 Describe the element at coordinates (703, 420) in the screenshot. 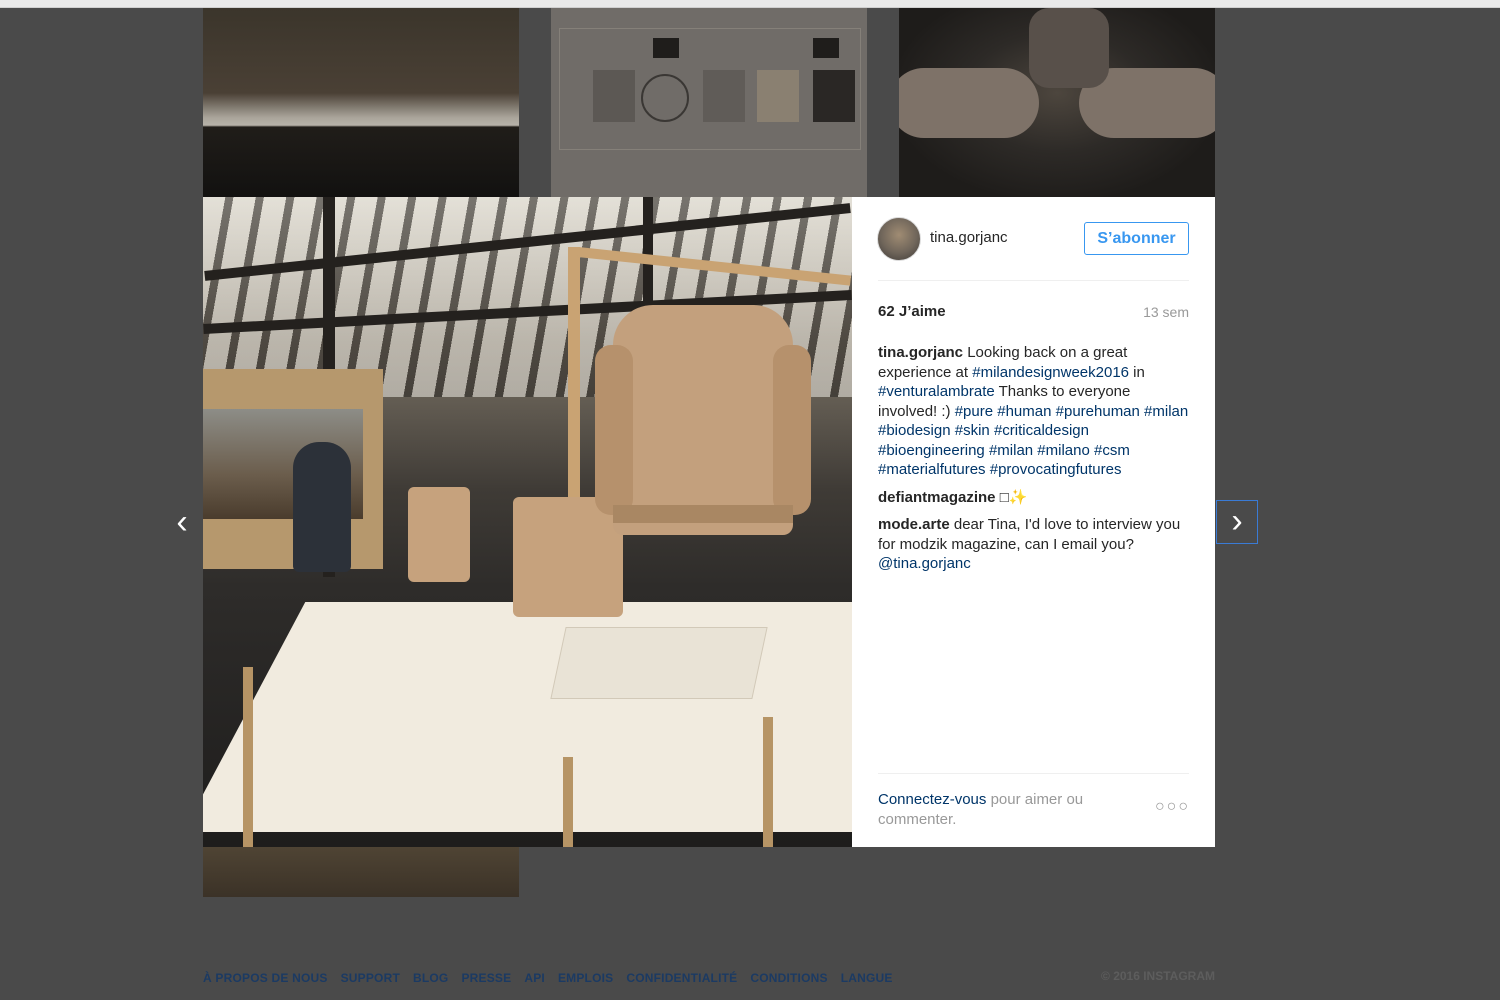

I see `photo-jacket` at that location.